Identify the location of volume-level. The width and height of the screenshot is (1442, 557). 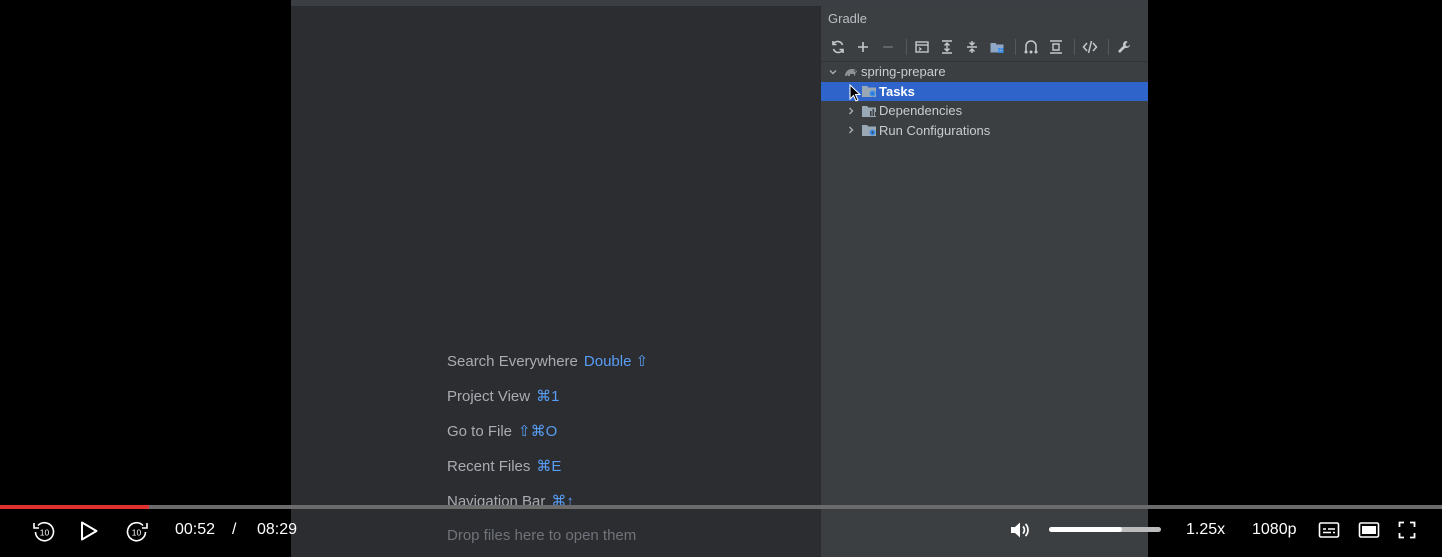
(1085, 529).